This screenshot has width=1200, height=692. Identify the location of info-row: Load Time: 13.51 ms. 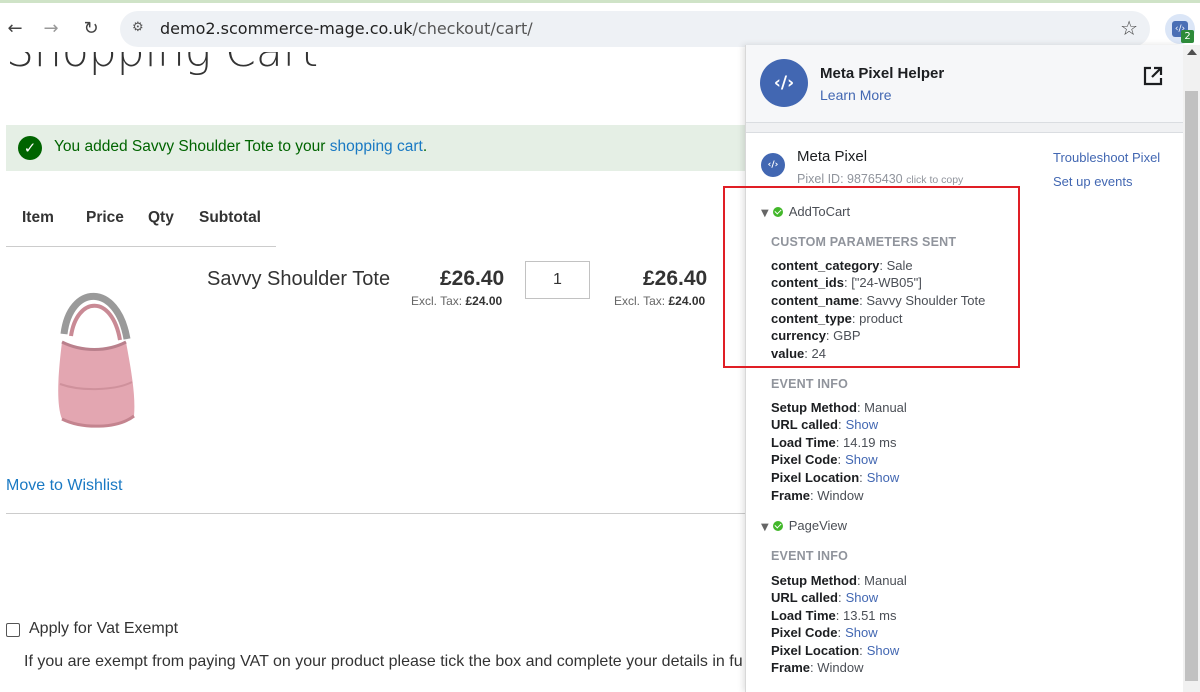
(833, 615).